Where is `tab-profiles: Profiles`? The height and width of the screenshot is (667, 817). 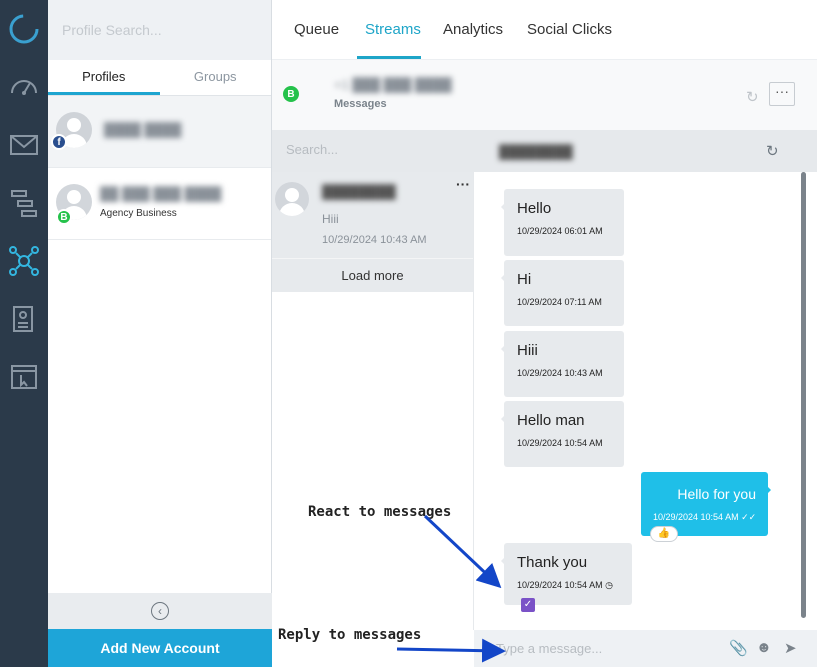
tab-profiles: Profiles is located at coordinates (104, 77).